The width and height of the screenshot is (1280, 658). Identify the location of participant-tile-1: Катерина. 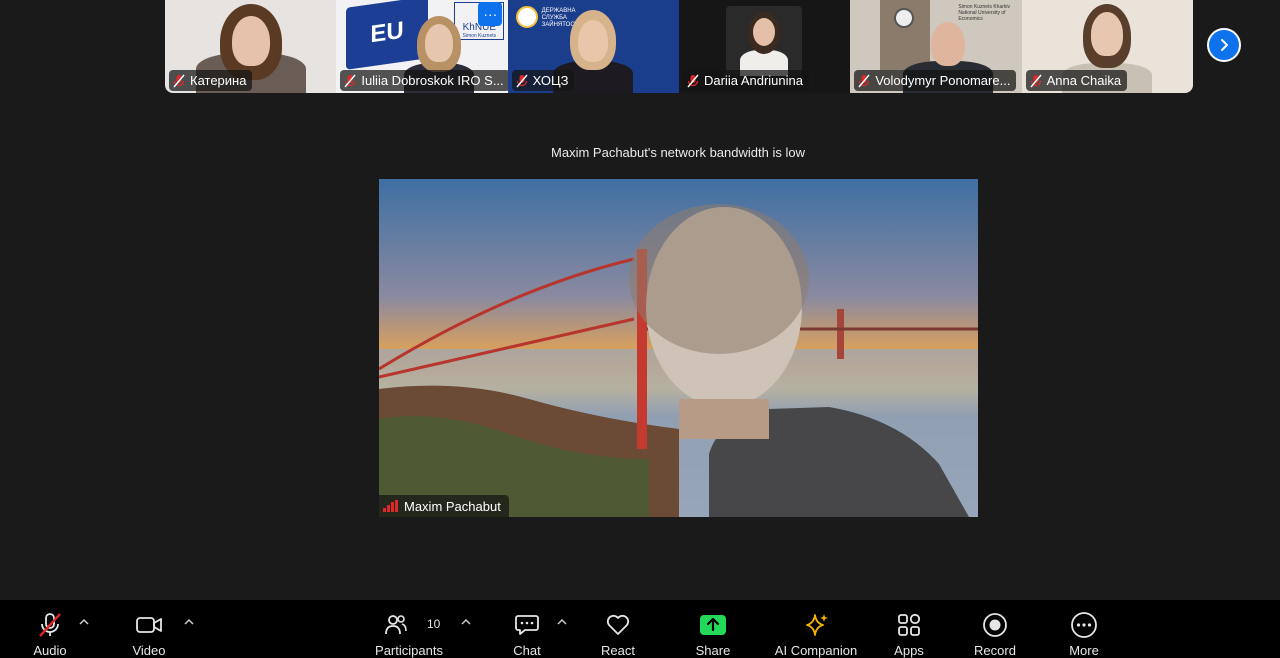
(251, 46).